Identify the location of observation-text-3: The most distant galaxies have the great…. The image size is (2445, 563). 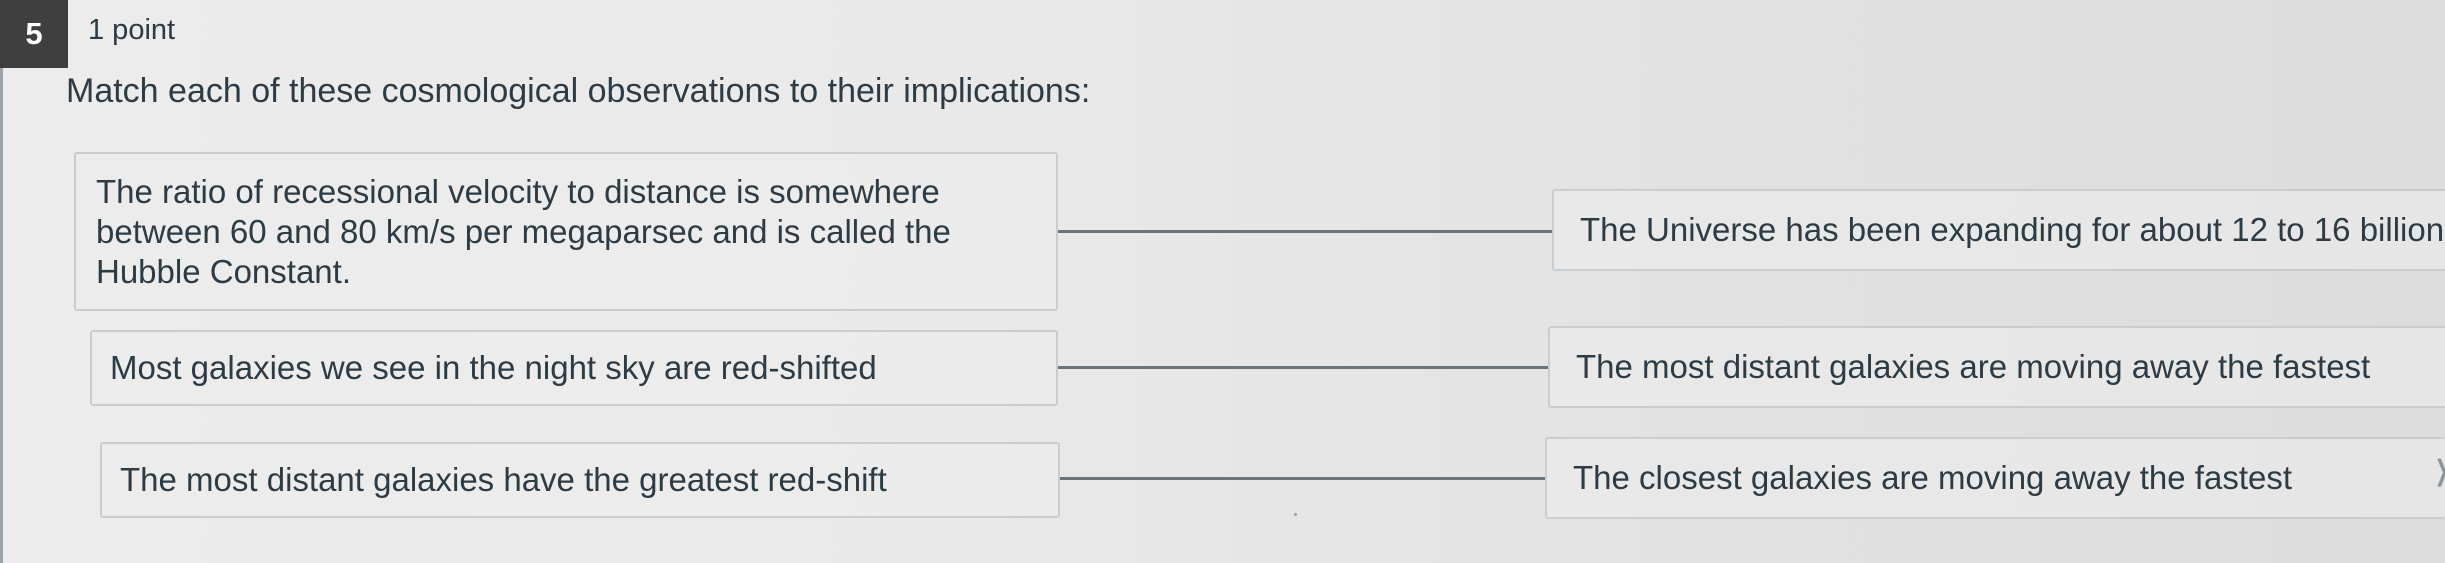
(503, 479).